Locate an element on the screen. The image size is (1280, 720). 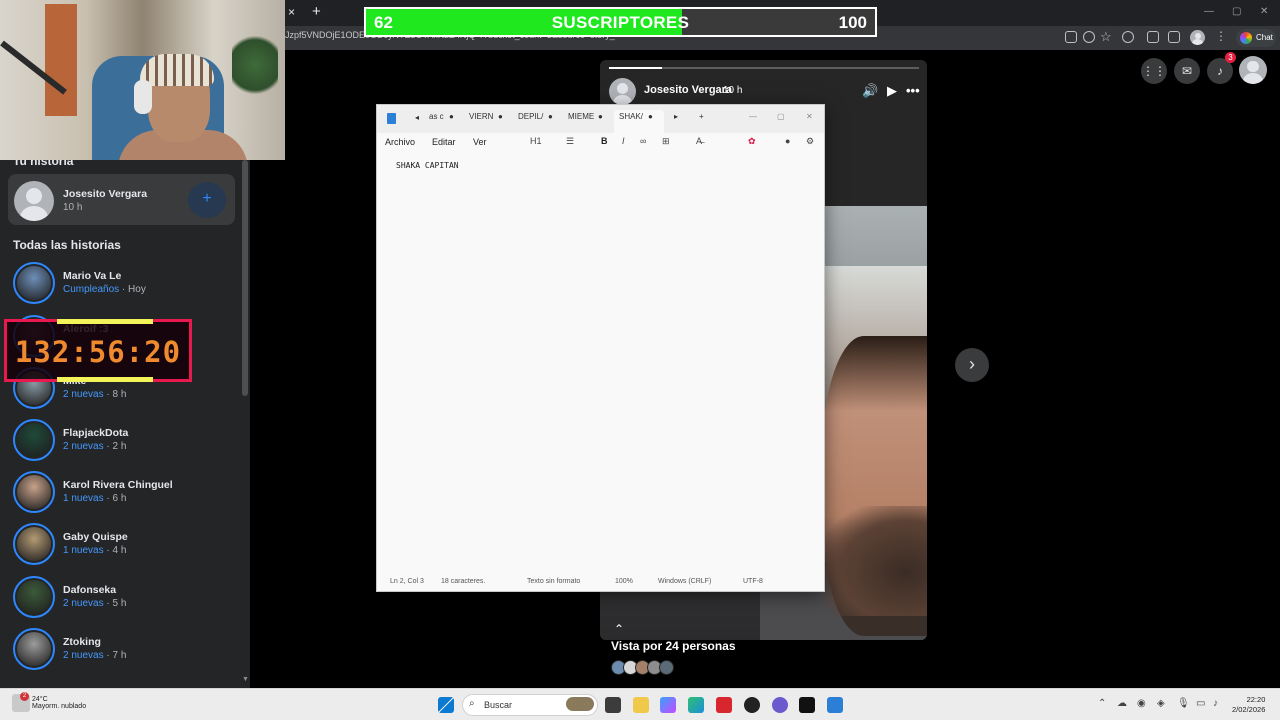
messenger-icon: ✉ is located at coordinates (1187, 71).